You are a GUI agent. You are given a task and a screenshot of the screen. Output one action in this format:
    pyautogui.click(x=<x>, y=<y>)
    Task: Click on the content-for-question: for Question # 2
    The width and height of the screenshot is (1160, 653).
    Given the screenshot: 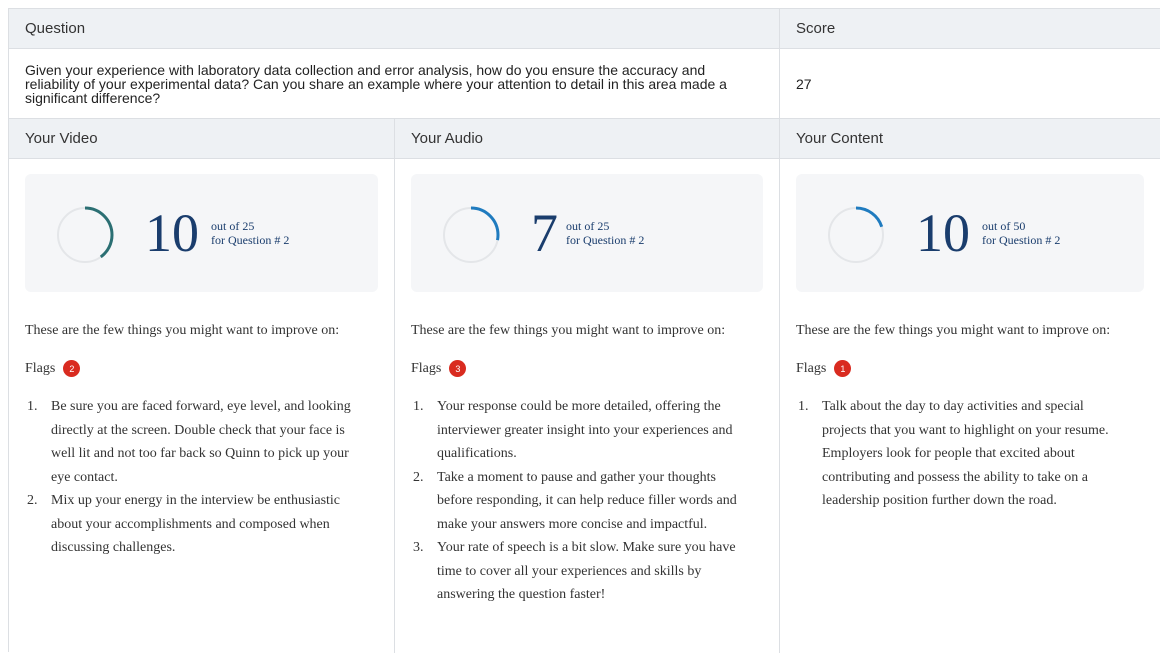 What is the action you would take?
    pyautogui.click(x=1021, y=240)
    